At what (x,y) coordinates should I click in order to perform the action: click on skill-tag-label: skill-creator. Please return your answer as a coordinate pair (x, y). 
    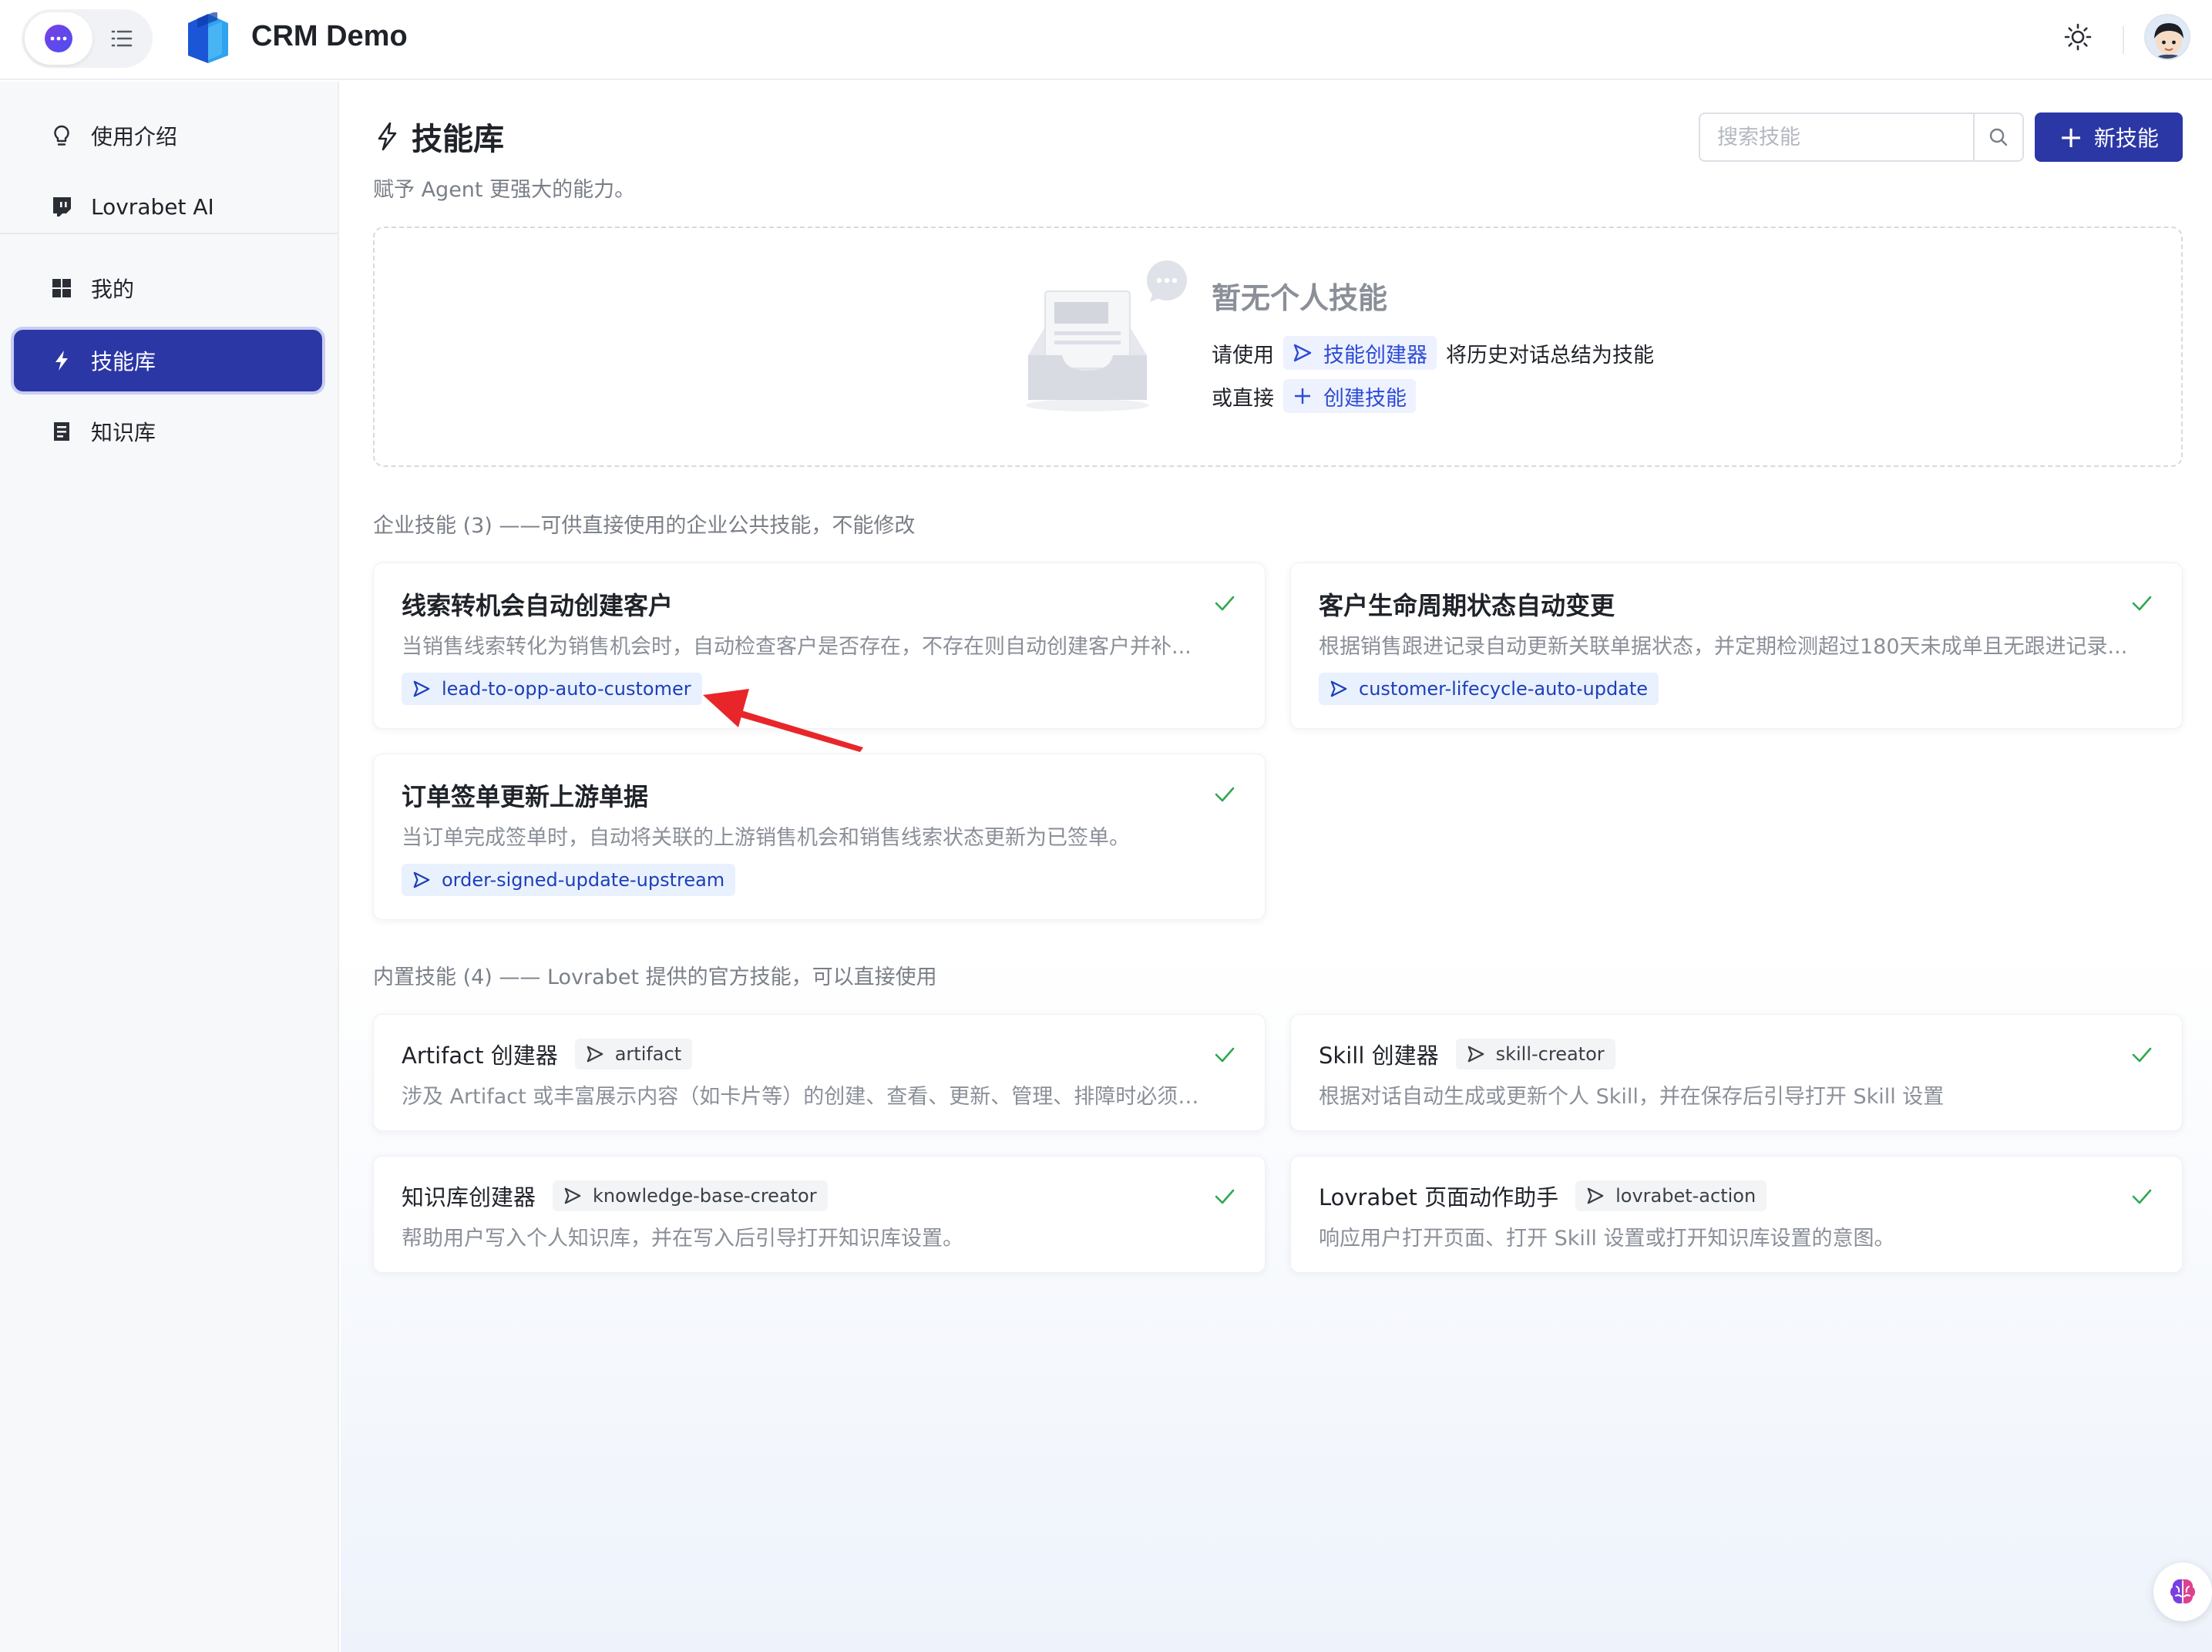
    Looking at the image, I should click on (1550, 1054).